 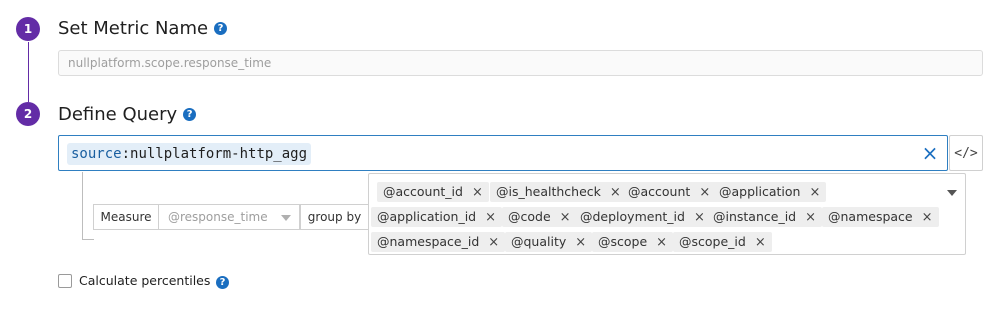 I want to click on tag-chip: @account ×, so click(x=669, y=192).